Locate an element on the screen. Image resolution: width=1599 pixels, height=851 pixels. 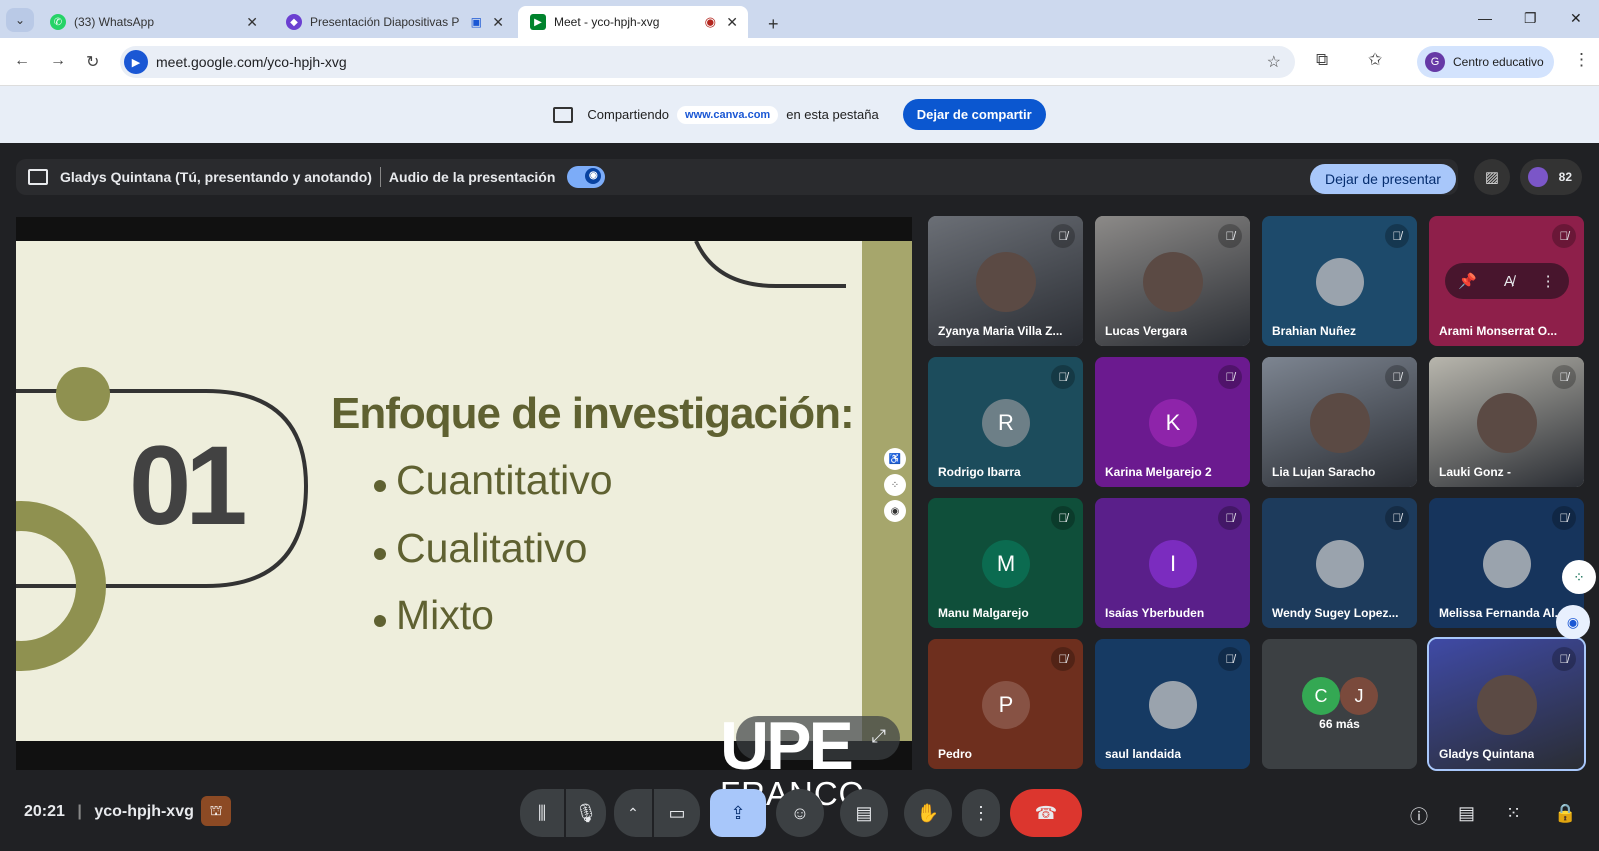
omnibox: ▶ meet.google.com/yco-hpjh-xvg ☆ is located at coordinates (707, 62).